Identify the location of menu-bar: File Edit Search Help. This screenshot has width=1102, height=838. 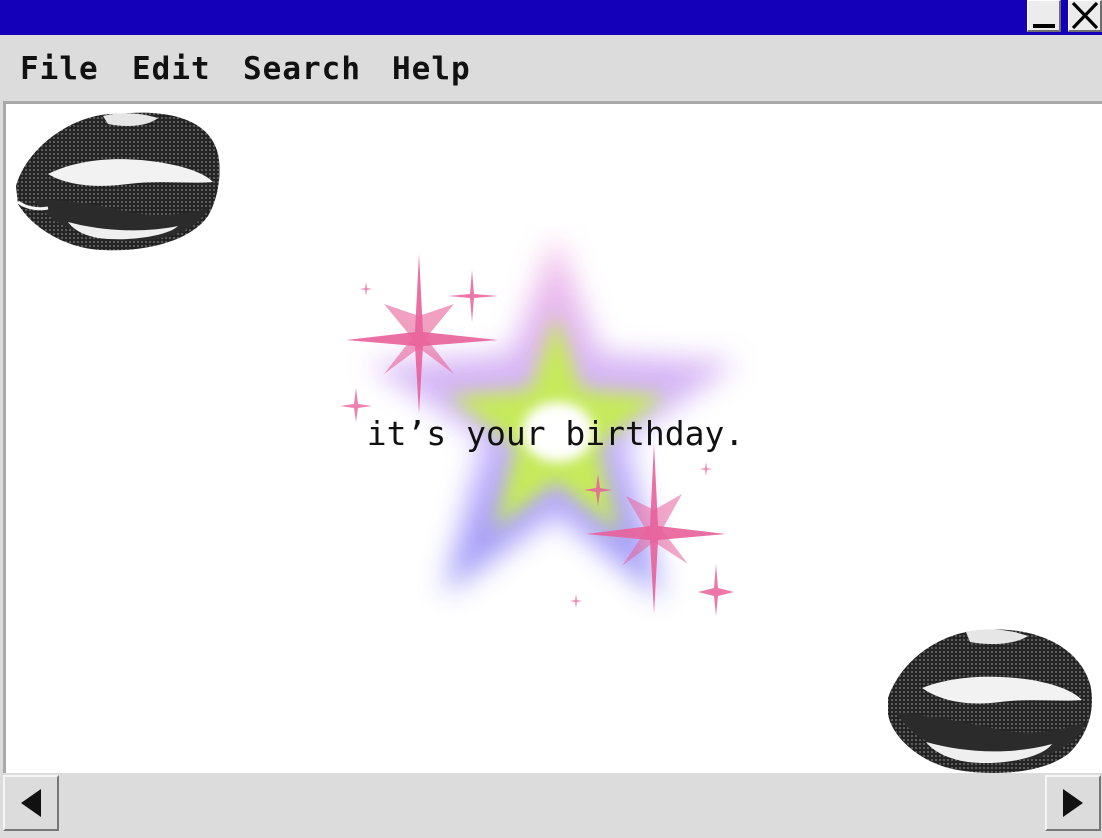
(551, 68).